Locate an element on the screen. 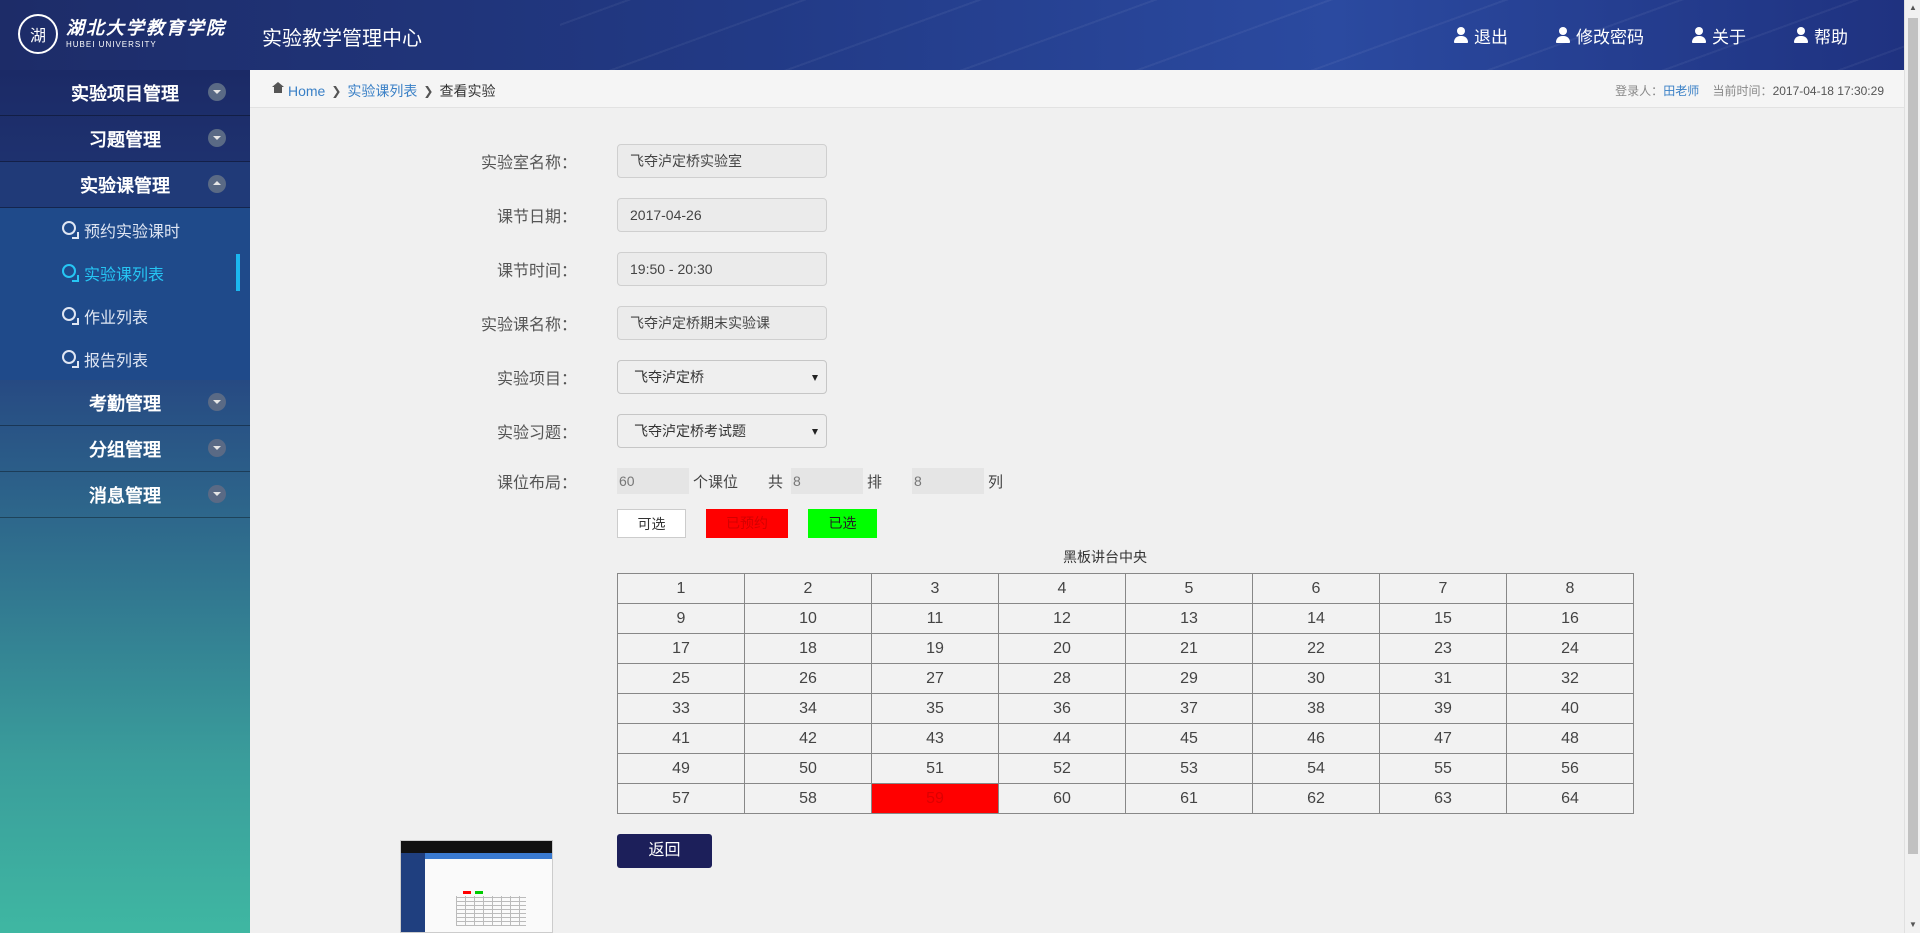  lab-name-field: 飞夺泸定桥实验室 is located at coordinates (722, 161).